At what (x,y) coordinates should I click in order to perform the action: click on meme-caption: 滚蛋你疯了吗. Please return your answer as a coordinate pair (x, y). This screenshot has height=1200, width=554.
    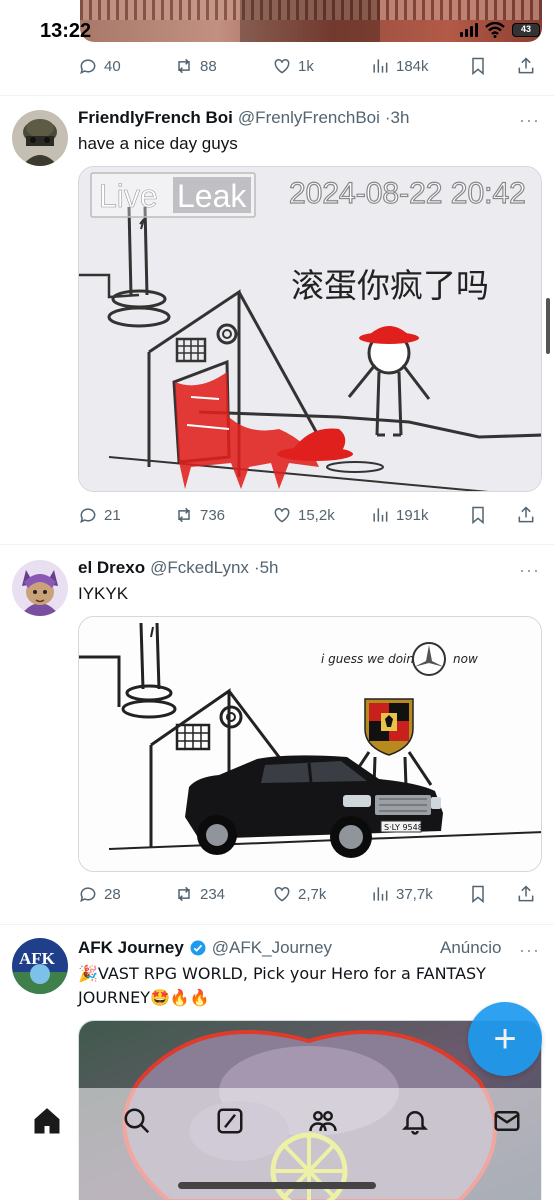
    Looking at the image, I should click on (390, 285).